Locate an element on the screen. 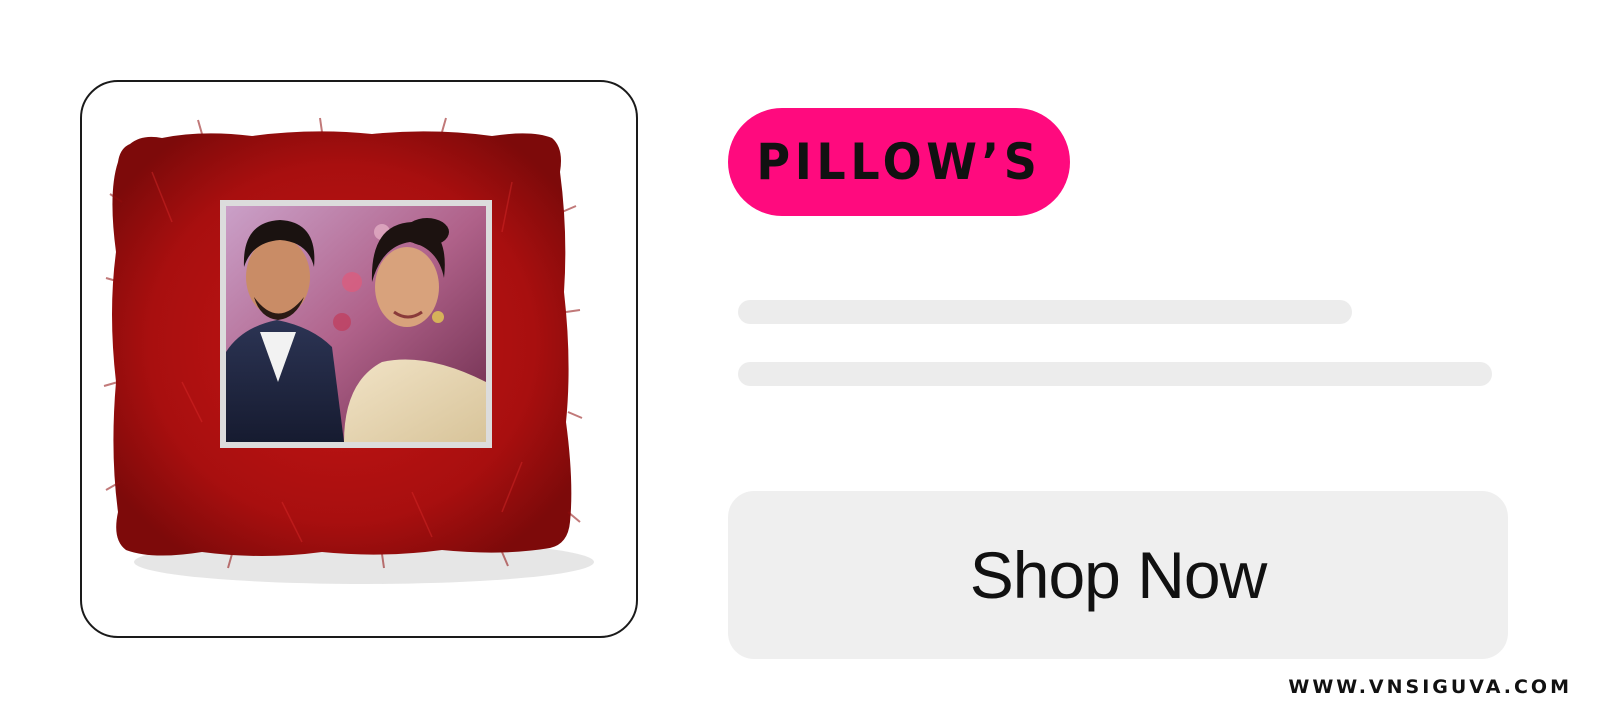  shop-now-button: Shop Now is located at coordinates (1118, 575).